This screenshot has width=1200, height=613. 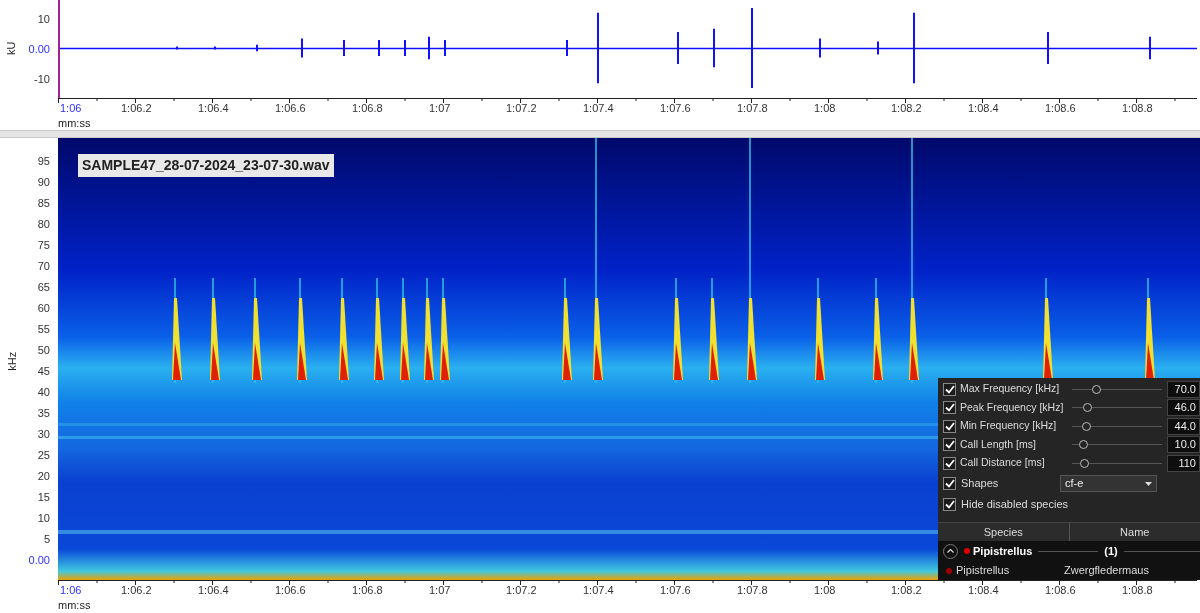 What do you see at coordinates (43, 161) in the screenshot?
I see `y-tick-label: 95` at bounding box center [43, 161].